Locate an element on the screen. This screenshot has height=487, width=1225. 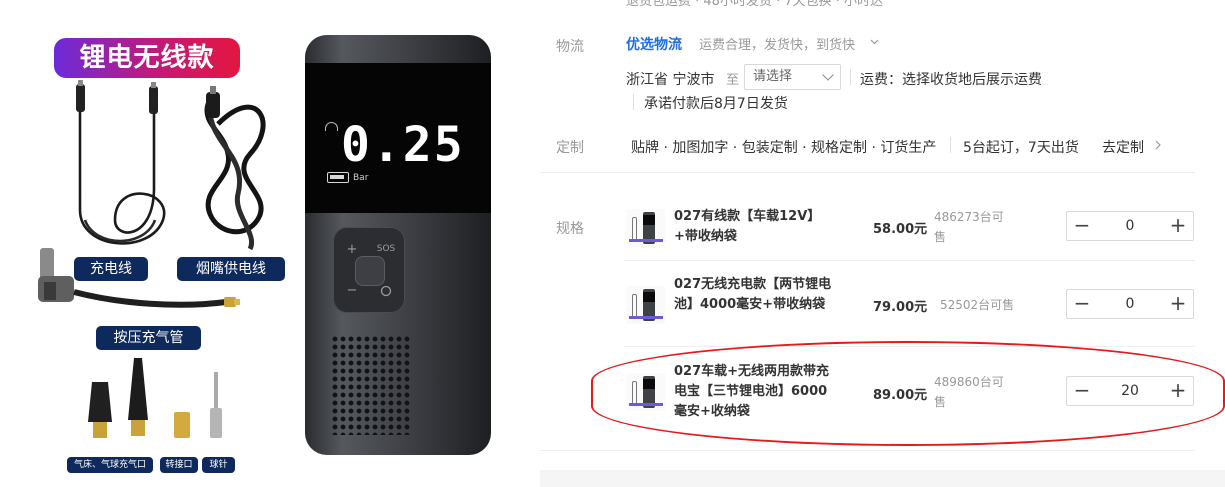
sku-price: 79.00元 is located at coordinates (900, 307).